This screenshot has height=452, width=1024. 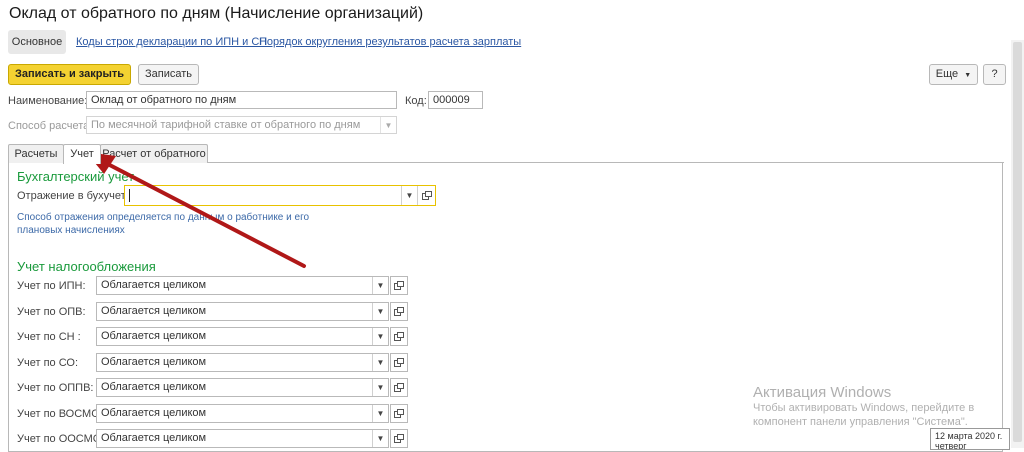 What do you see at coordinates (196, 210) in the screenshot?
I see `annotation-arrow` at bounding box center [196, 210].